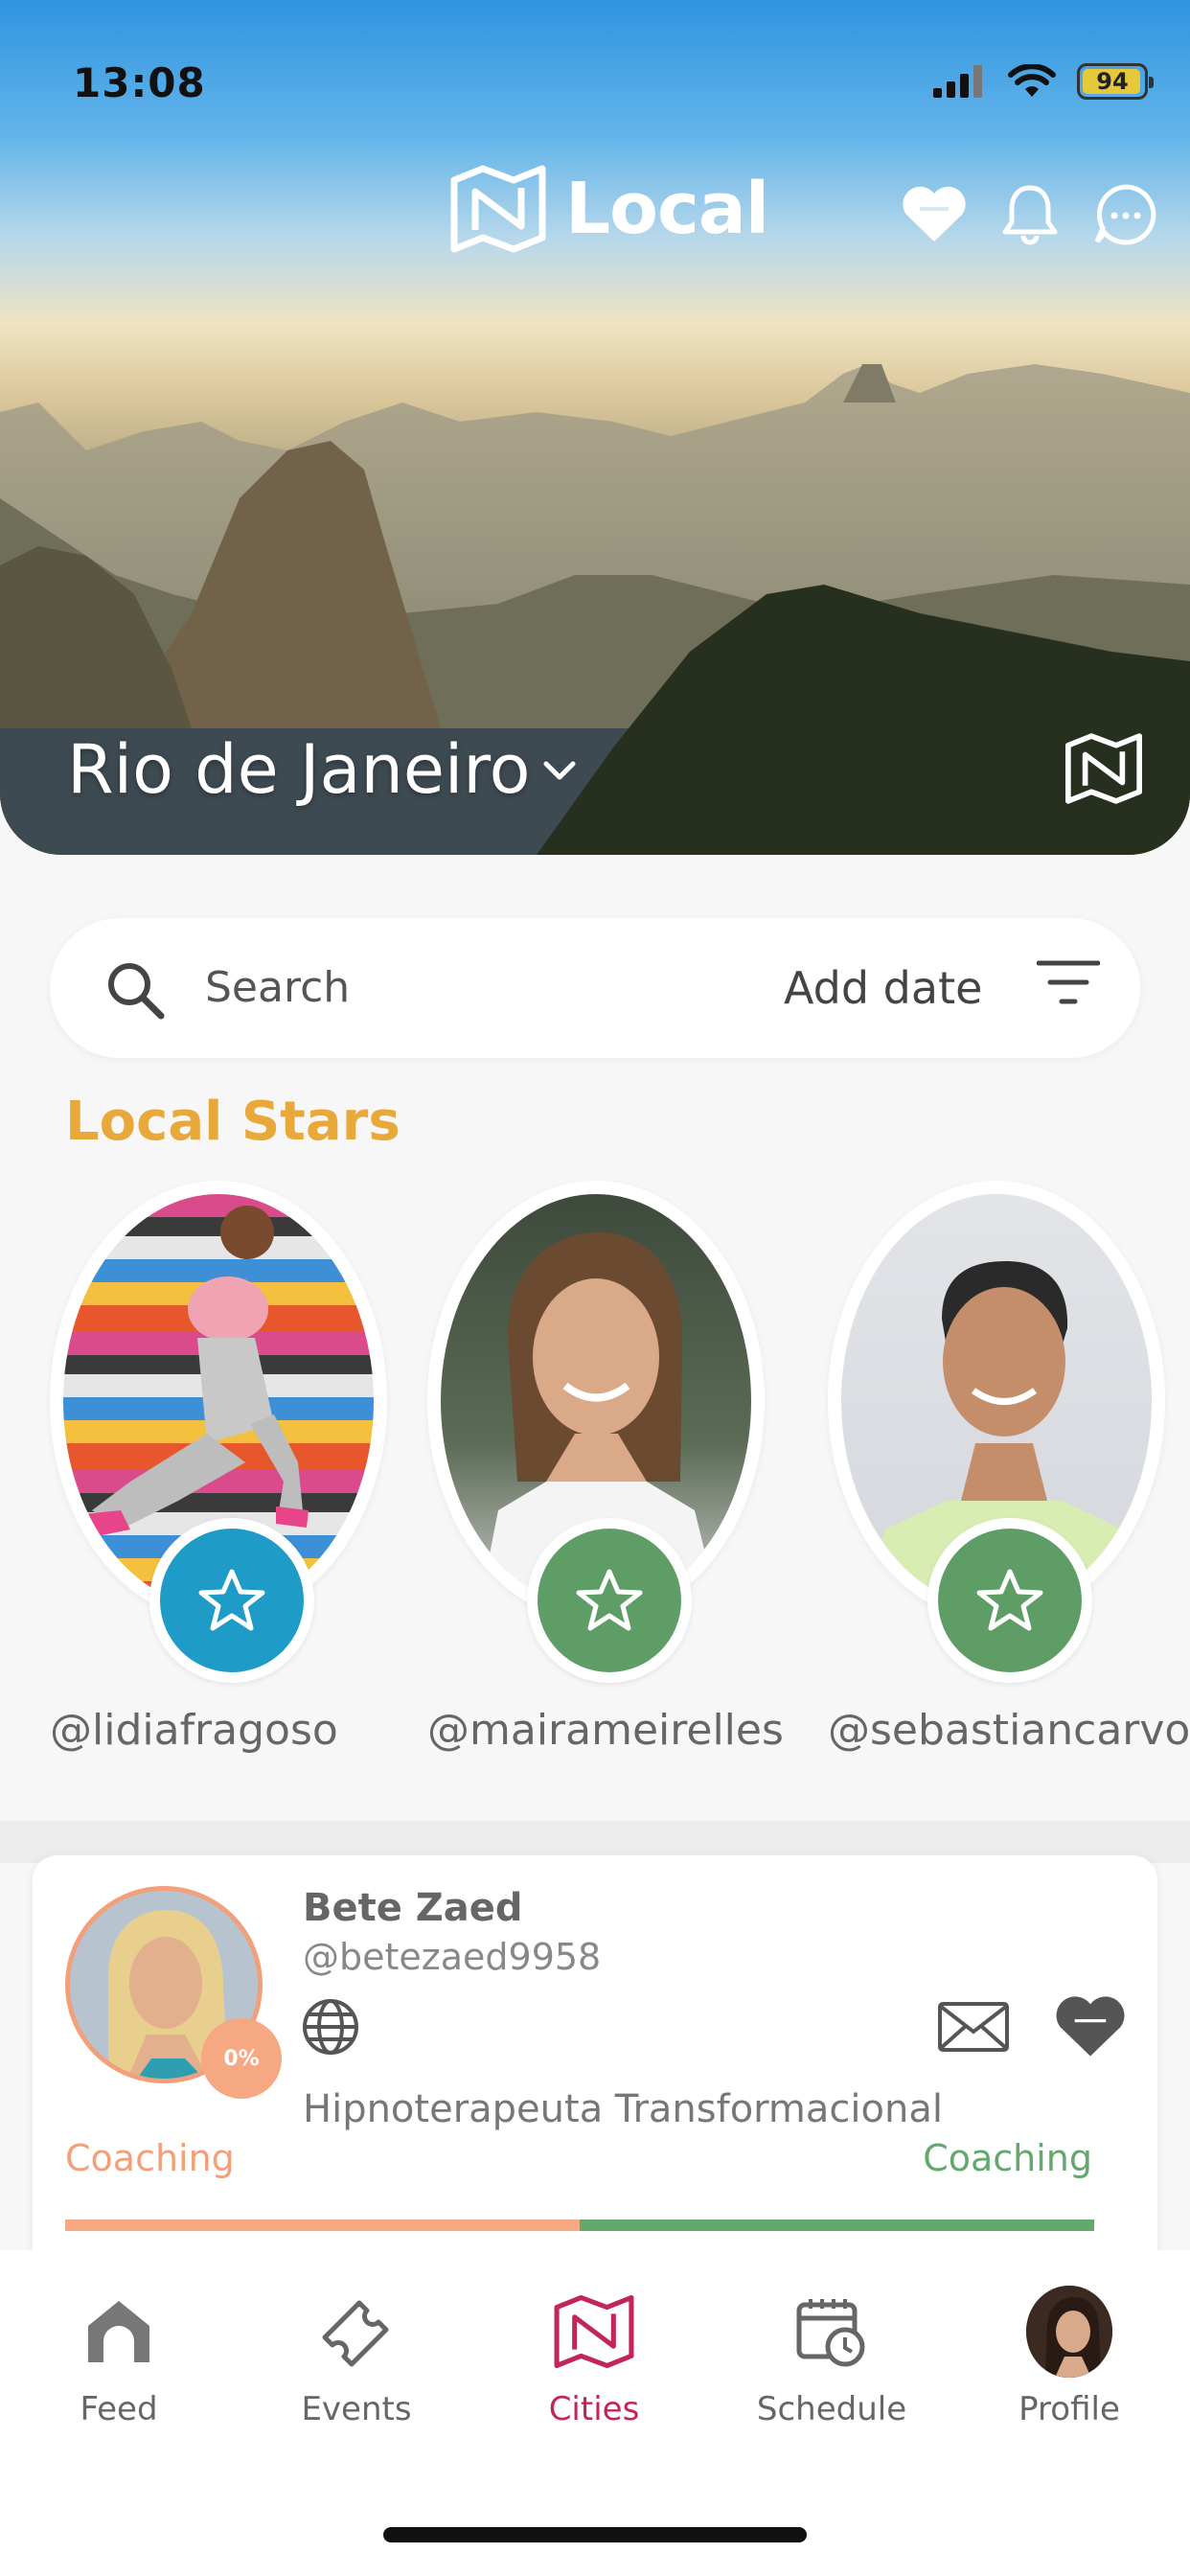  I want to click on category-label-right: Coaching, so click(1008, 2158).